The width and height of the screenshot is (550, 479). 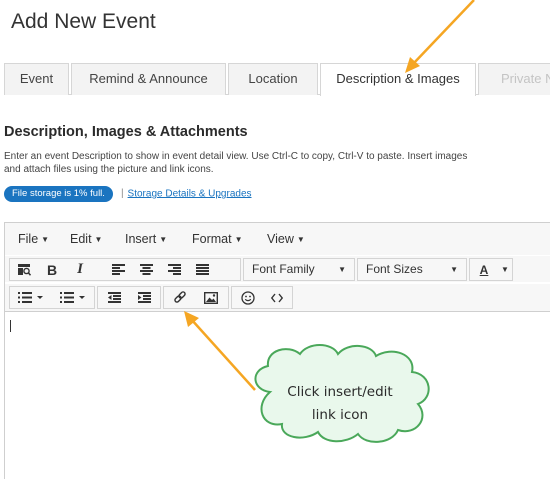 I want to click on arrow-to-tab-line, so click(x=443, y=32).